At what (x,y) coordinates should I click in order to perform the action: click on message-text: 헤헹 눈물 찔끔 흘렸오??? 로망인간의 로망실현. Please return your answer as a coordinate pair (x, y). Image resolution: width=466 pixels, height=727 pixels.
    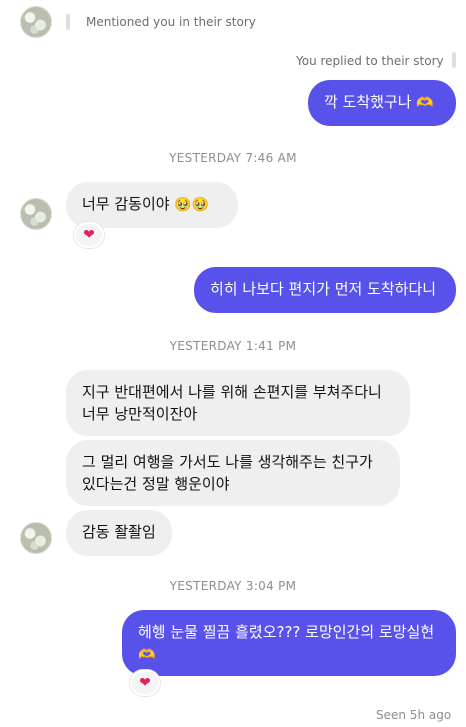
    Looking at the image, I should click on (286, 632).